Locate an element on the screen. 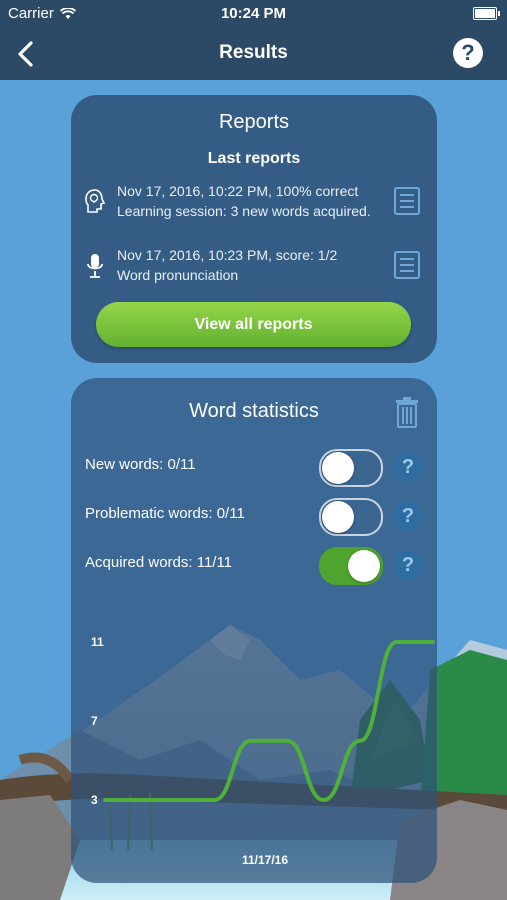 This screenshot has width=507, height=900. microphone-icon is located at coordinates (95, 266).